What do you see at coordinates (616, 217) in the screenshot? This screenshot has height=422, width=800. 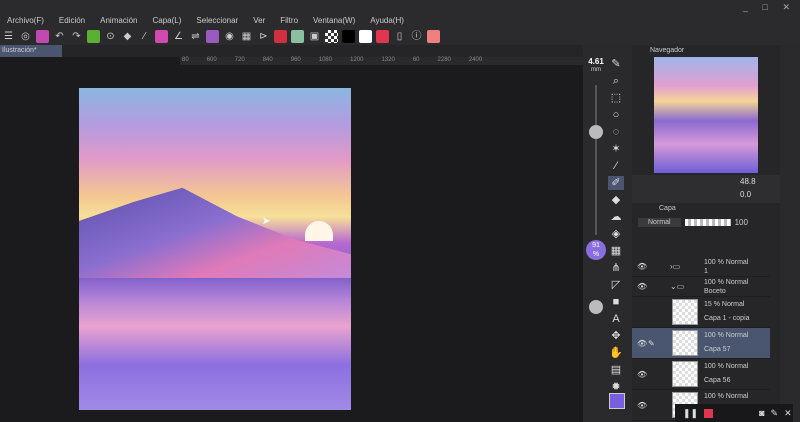 I see `blend-tool-icon: ☁` at bounding box center [616, 217].